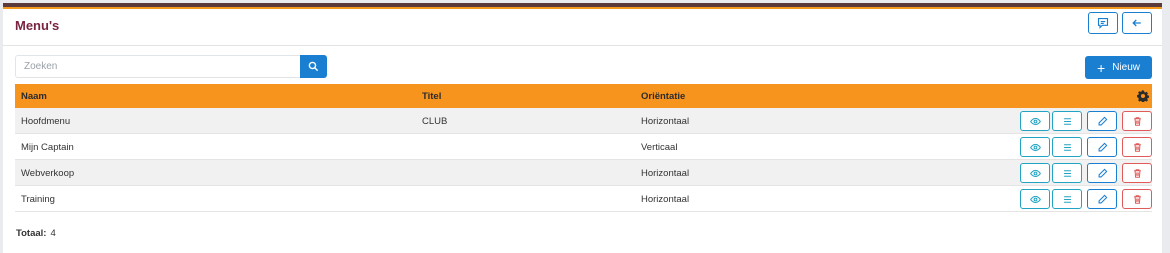 Image resolution: width=1170 pixels, height=253 pixels. I want to click on search-bar, so click(171, 66).